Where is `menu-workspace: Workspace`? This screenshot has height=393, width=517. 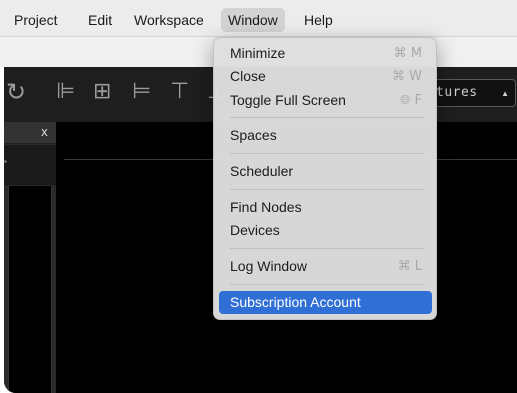
menu-workspace: Workspace is located at coordinates (169, 20).